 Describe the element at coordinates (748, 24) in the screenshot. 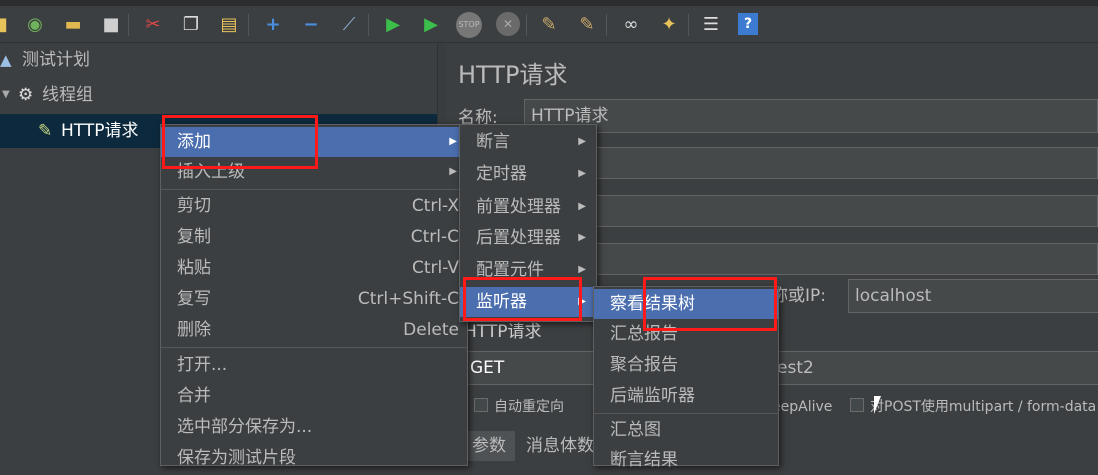

I see `help-icon: ?` at that location.